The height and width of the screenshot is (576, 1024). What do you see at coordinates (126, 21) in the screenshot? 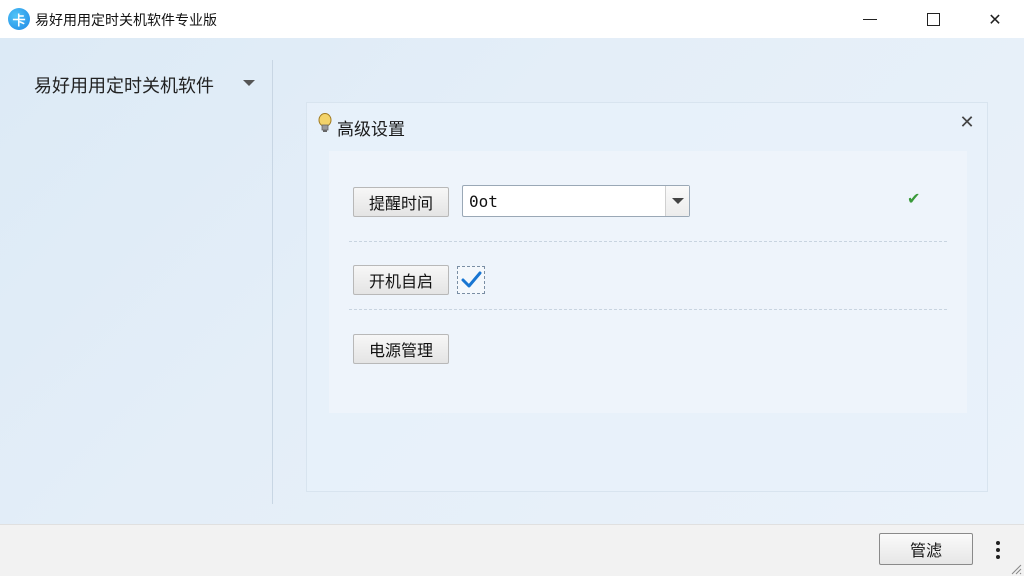
I see `window-title: 易好用用定时关机软件专业版` at bounding box center [126, 21].